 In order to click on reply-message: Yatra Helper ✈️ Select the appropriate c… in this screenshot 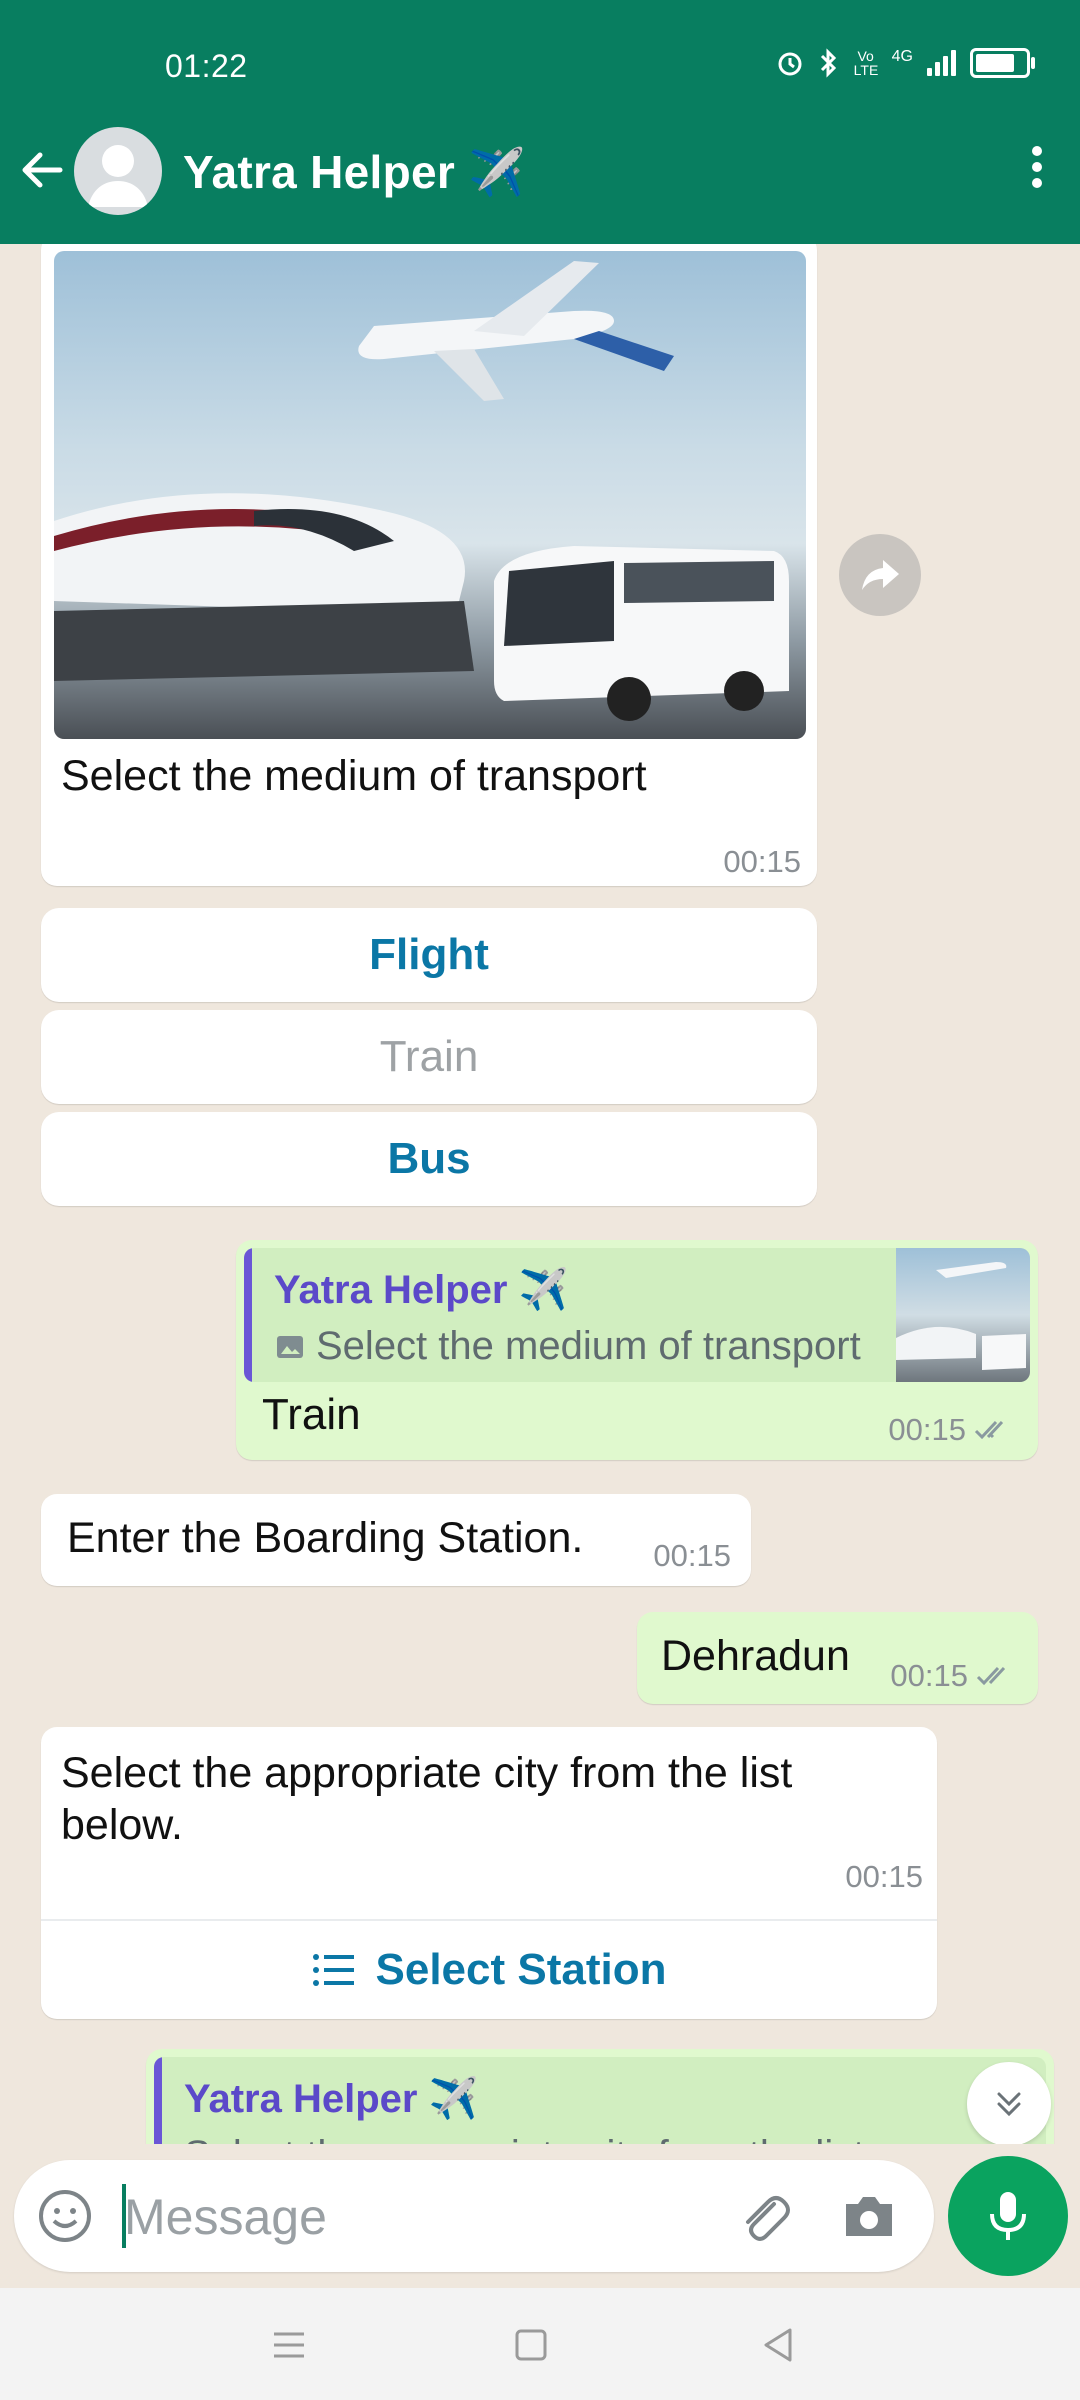, I will do `click(600, 2096)`.